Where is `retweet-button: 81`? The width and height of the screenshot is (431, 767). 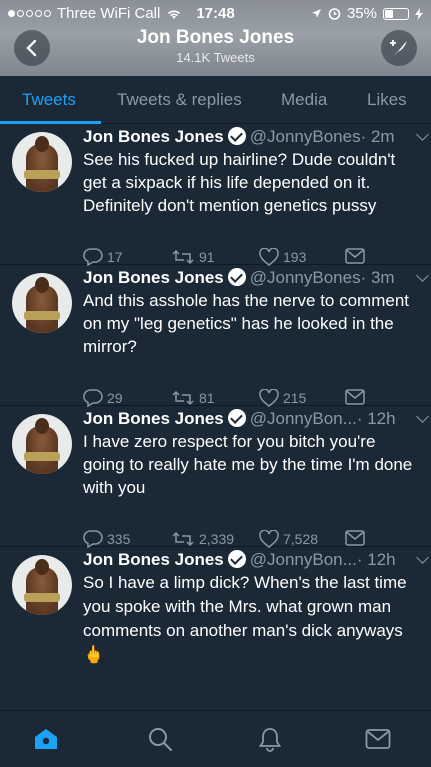 retweet-button: 81 is located at coordinates (193, 398).